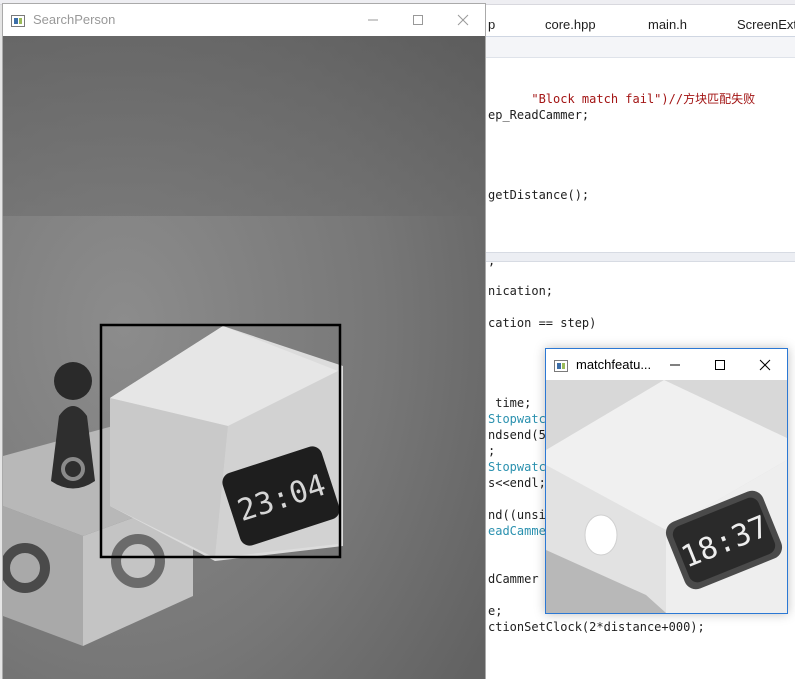  What do you see at coordinates (643, 99) in the screenshot?
I see `code-string: "Block match fail")//方块匹配失败` at bounding box center [643, 99].